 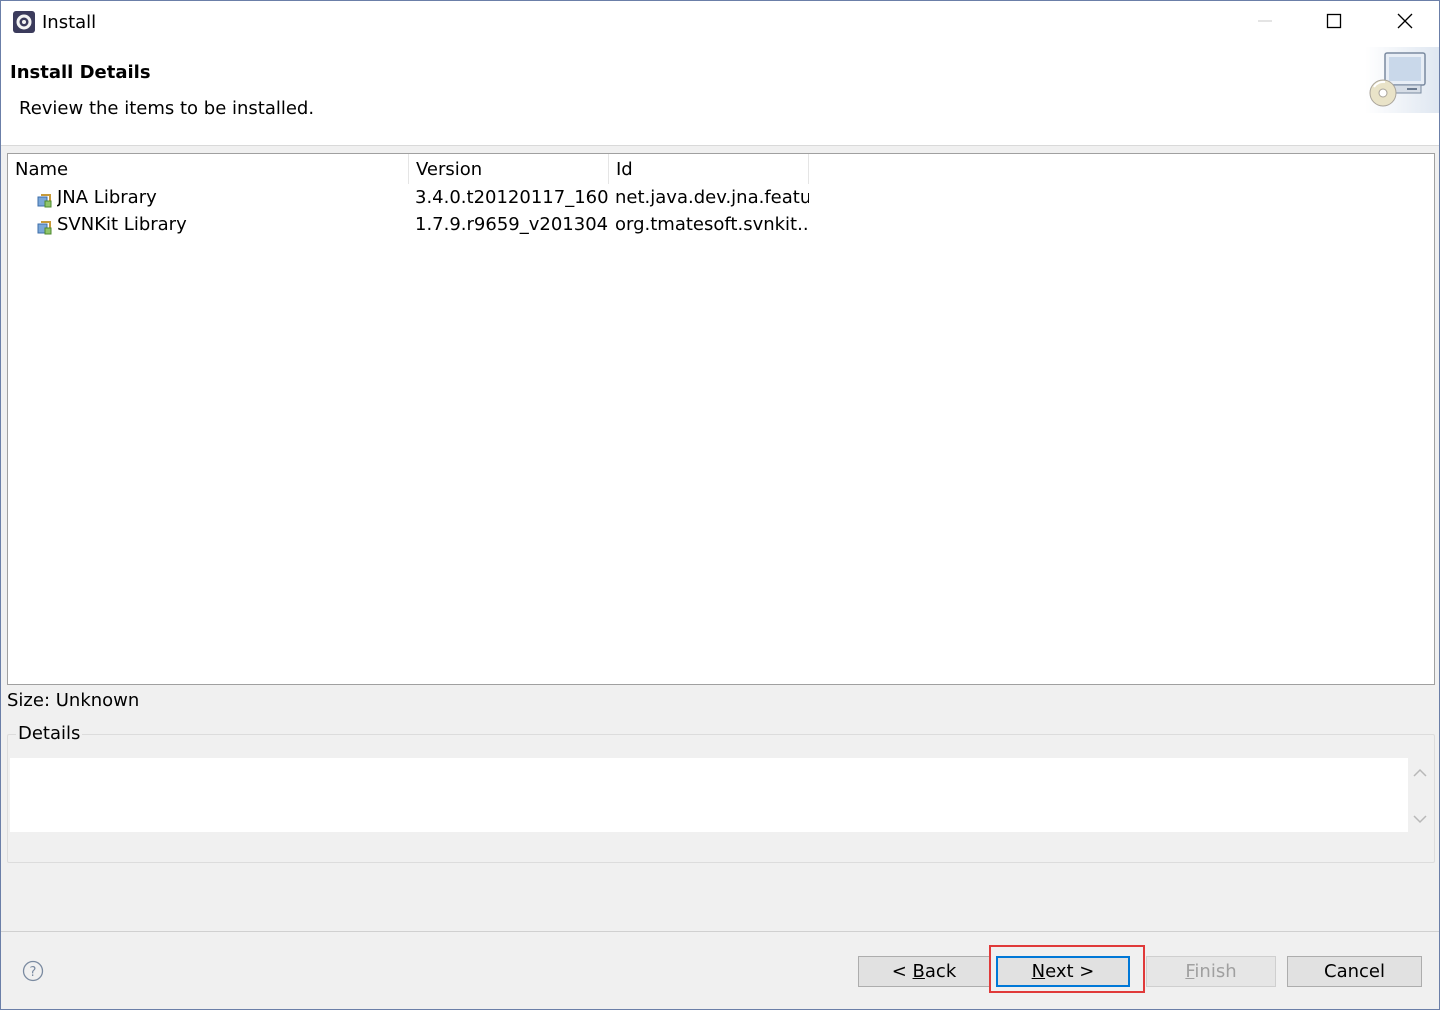 What do you see at coordinates (709, 169) in the screenshot?
I see `column-header-id: Id` at bounding box center [709, 169].